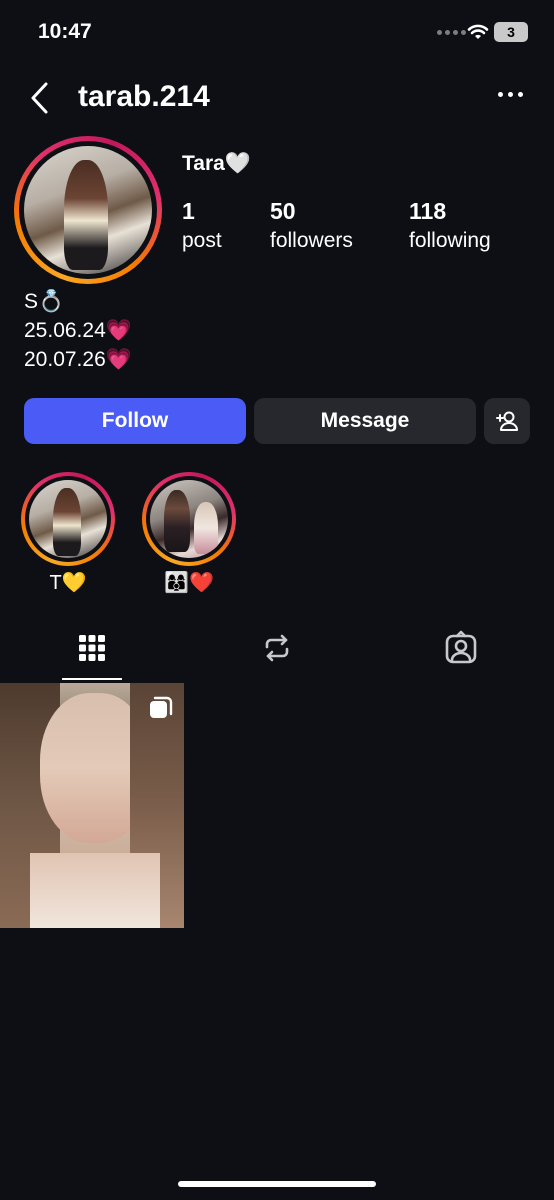 Image resolution: width=554 pixels, height=1200 pixels. What do you see at coordinates (311, 241) in the screenshot?
I see `followers-label: followers` at bounding box center [311, 241].